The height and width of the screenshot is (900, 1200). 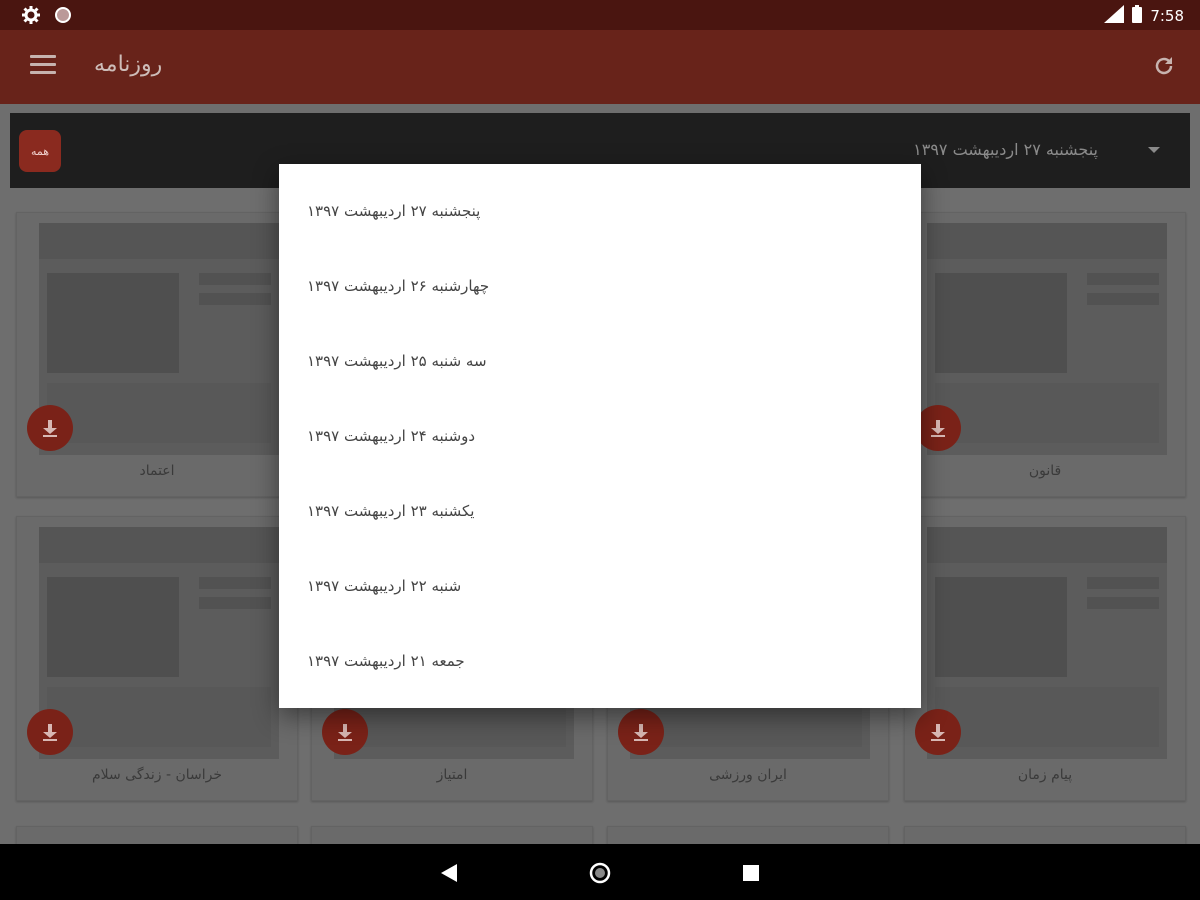 What do you see at coordinates (1045, 775) in the screenshot?
I see `newspaper-name: پیام زمان` at bounding box center [1045, 775].